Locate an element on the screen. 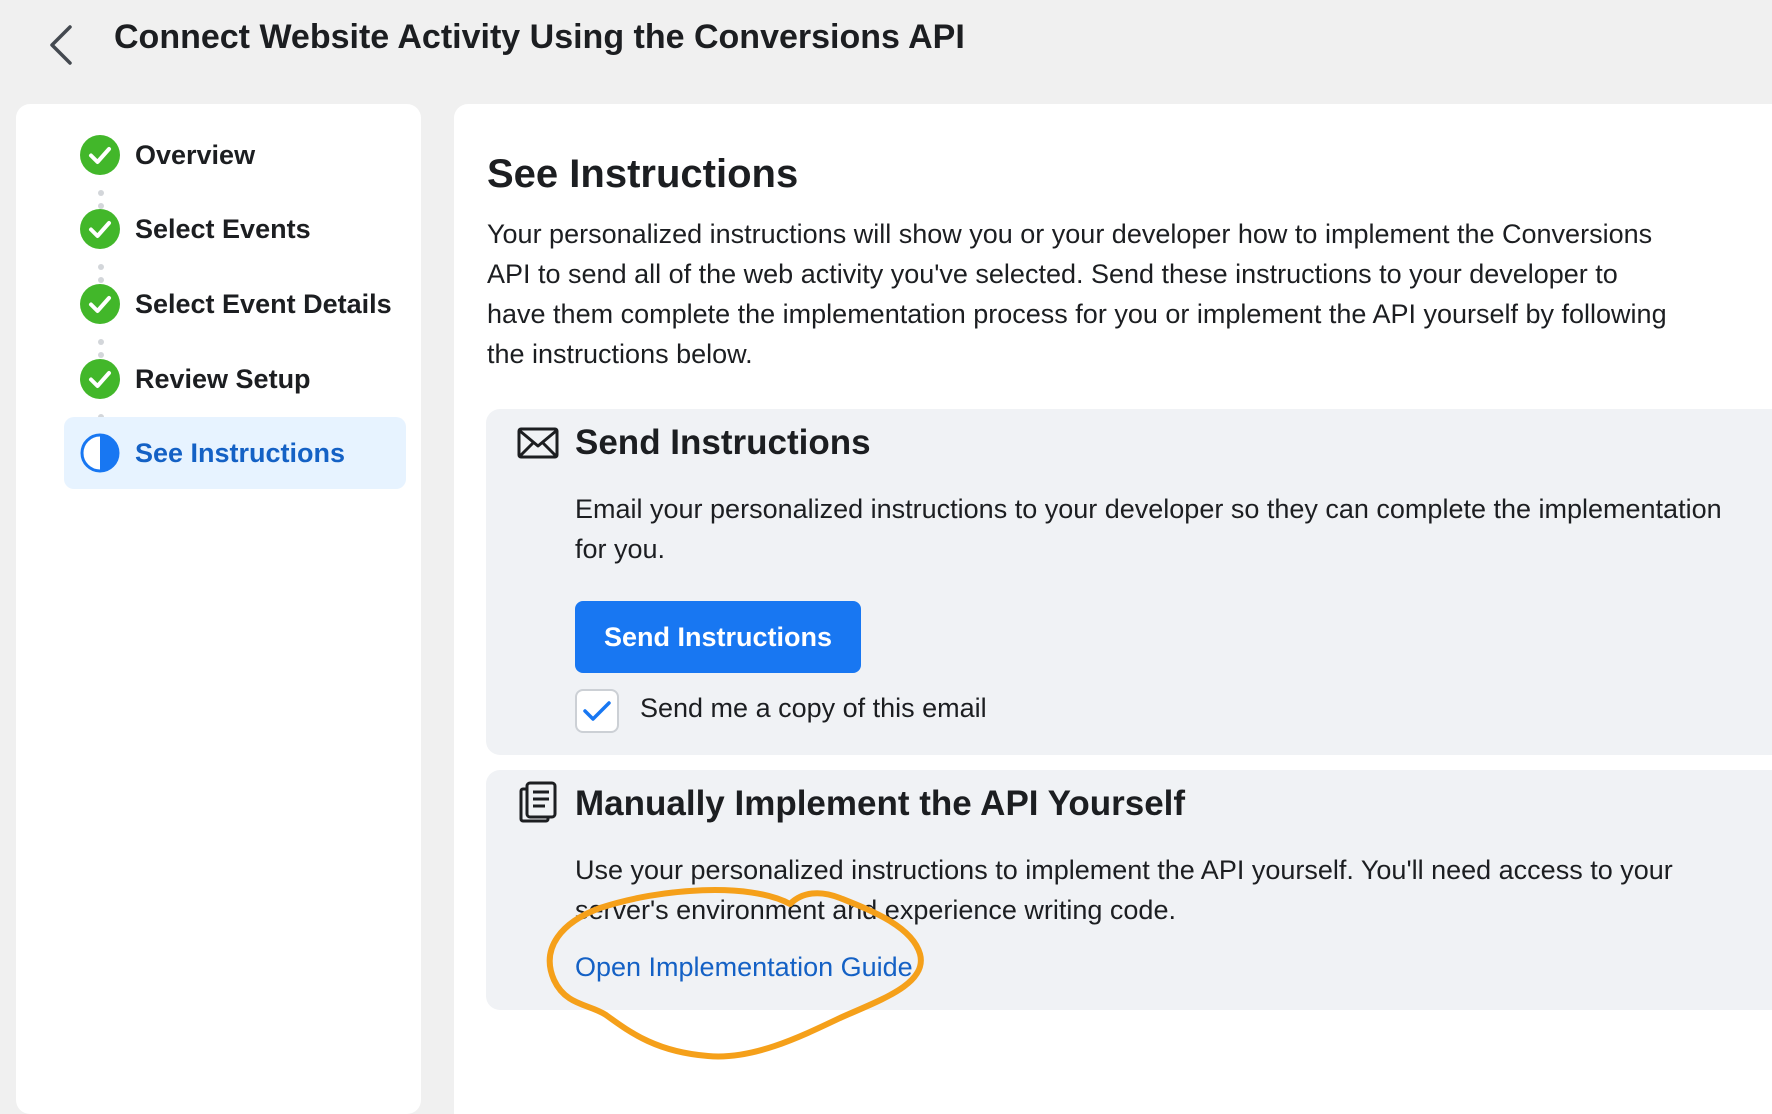 This screenshot has width=1772, height=1114. section-title: See Instructions is located at coordinates (643, 174).